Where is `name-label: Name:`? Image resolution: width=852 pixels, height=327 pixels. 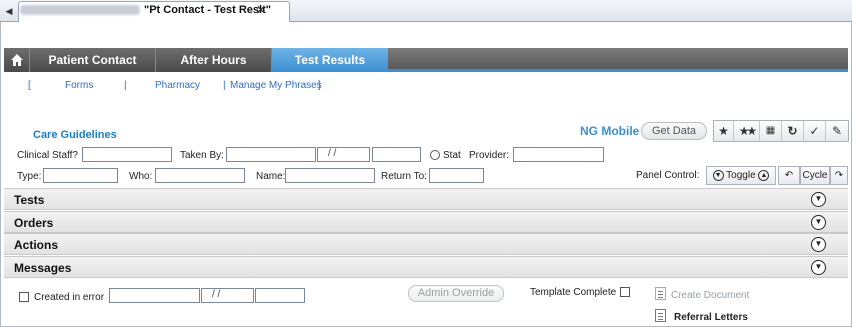
name-label: Name: is located at coordinates (271, 176).